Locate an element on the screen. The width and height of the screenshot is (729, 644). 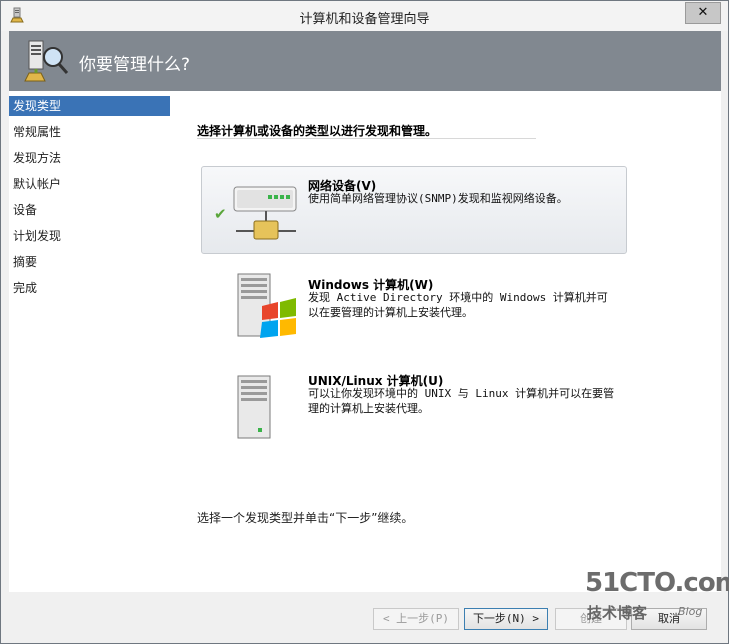
nav-item-summary: 摘要 is located at coordinates (89, 262).